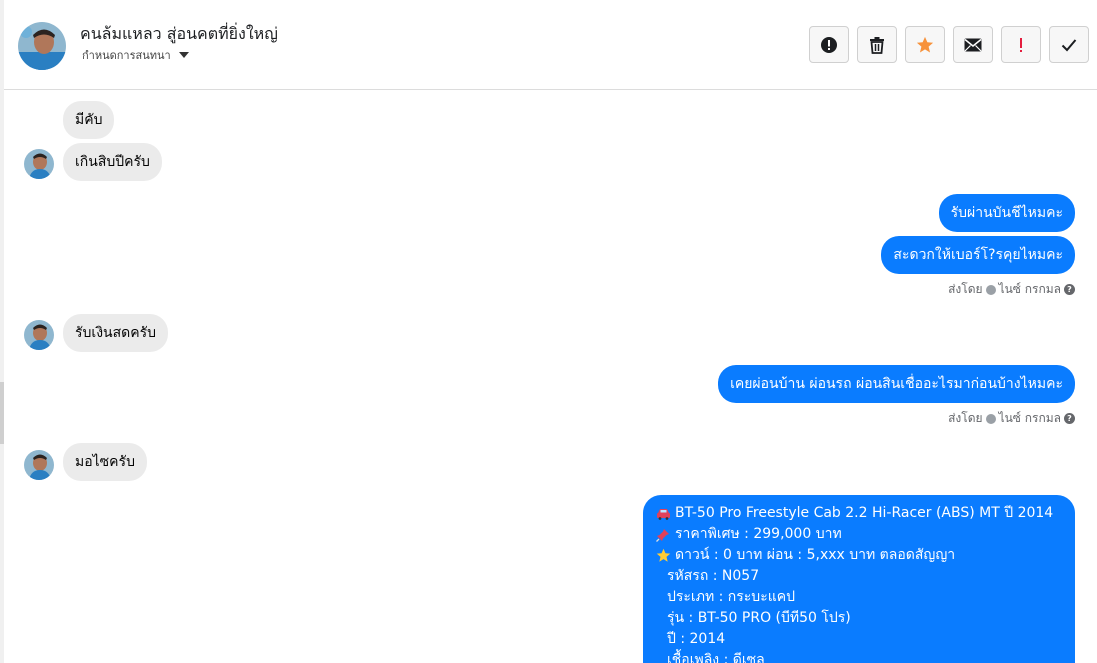 This screenshot has height=663, width=1097. I want to click on envelope-icon, so click(973, 44).